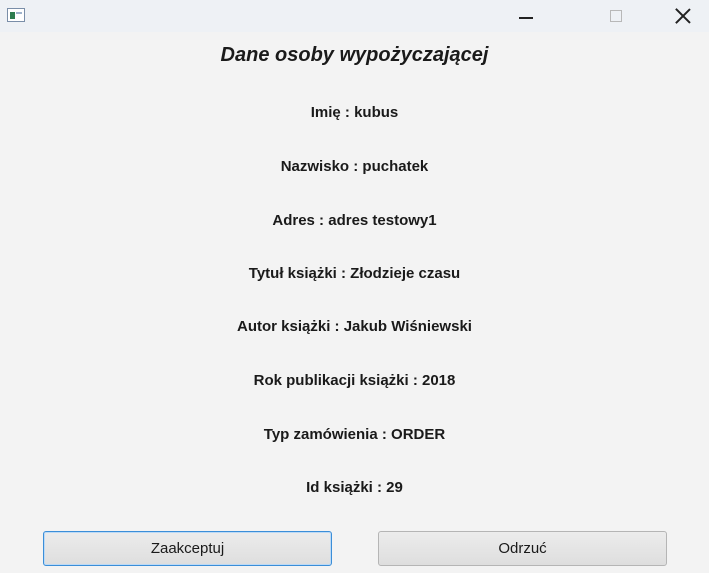 Image resolution: width=709 pixels, height=573 pixels. Describe the element at coordinates (354, 326) in the screenshot. I see `field-autor-ksiazki: Autor książki : Jakub Wiśniewski` at that location.